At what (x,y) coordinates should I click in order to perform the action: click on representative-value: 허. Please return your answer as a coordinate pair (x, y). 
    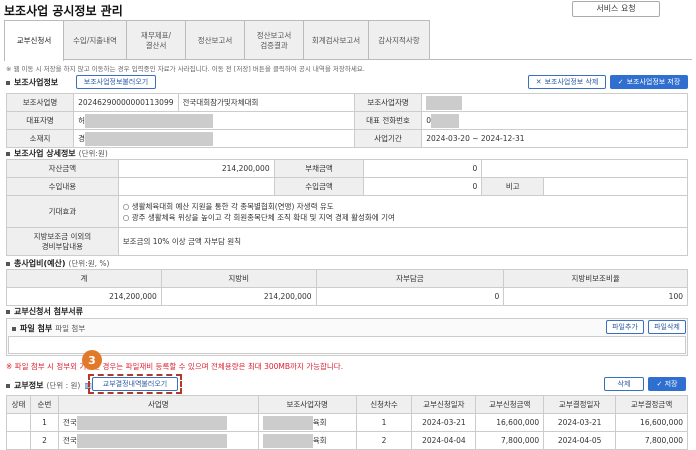
    Looking at the image, I should click on (214, 120).